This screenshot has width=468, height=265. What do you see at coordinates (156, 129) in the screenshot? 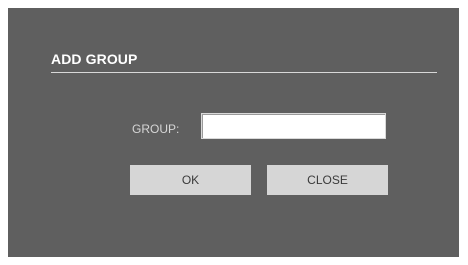
I see `group-label: GROUP:` at bounding box center [156, 129].